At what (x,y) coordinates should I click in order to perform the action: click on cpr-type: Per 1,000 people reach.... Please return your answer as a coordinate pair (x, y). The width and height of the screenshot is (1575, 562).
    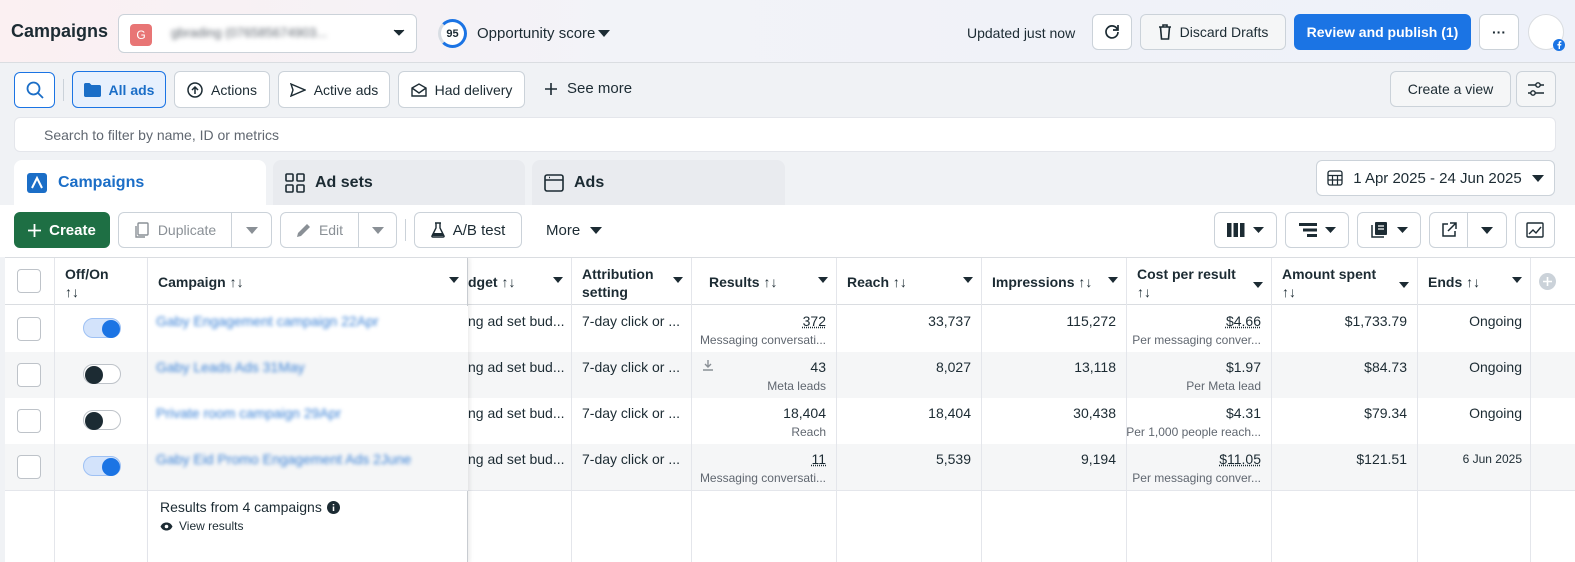
    Looking at the image, I should click on (1193, 432).